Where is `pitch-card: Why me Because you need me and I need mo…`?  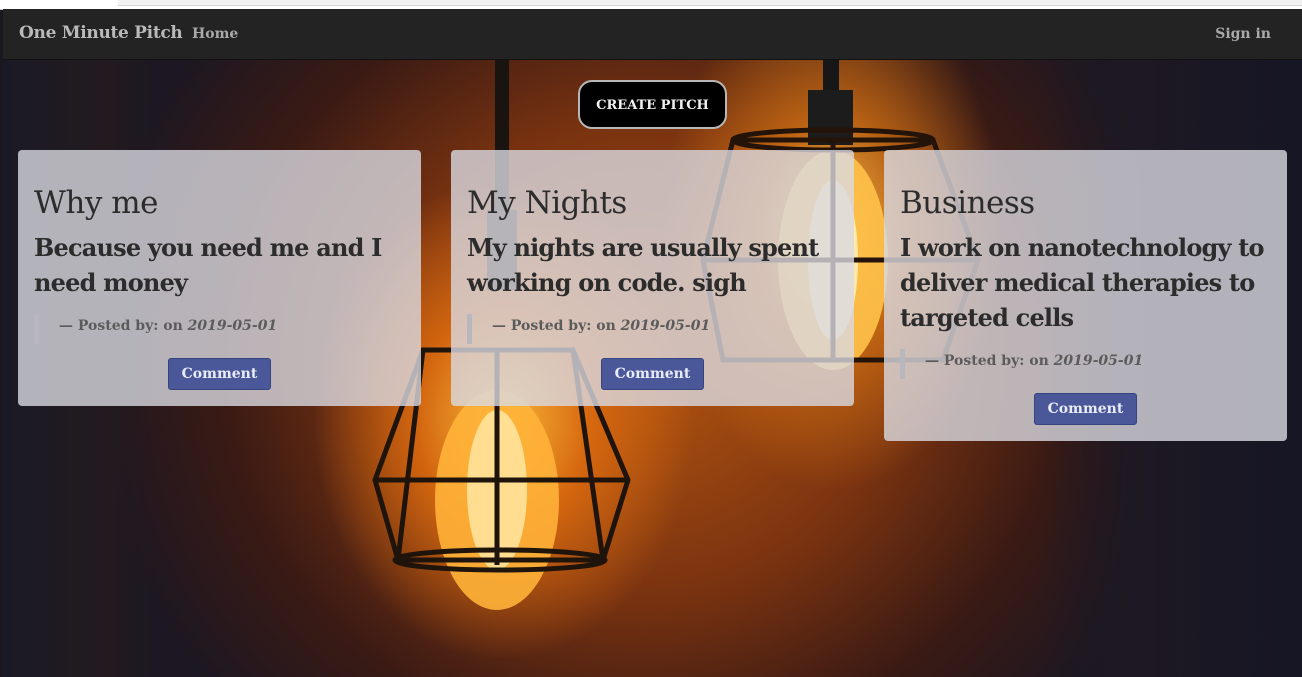
pitch-card: Why me Because you need me and I need mo… is located at coordinates (219, 278).